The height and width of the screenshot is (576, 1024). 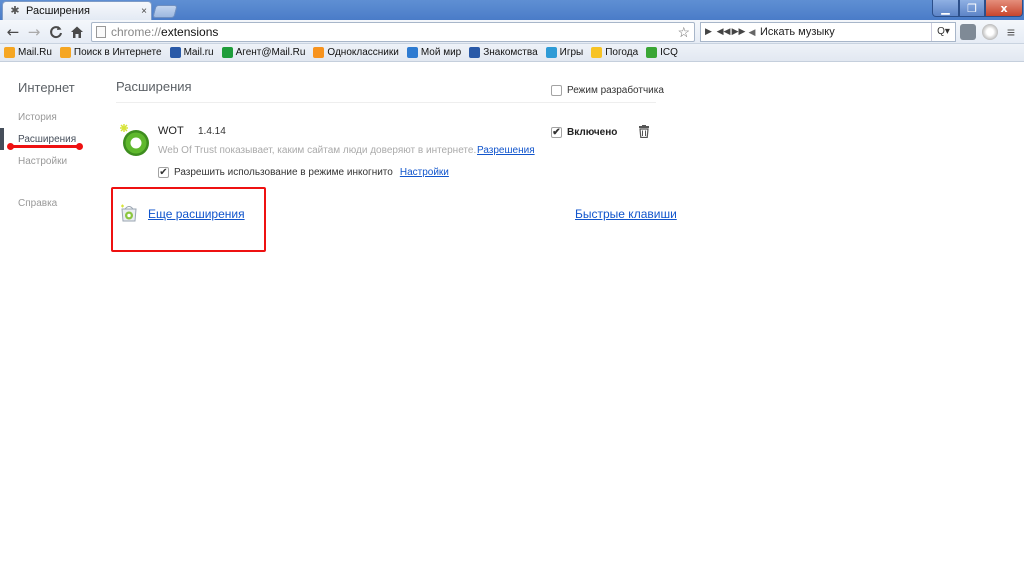 I want to click on search-extension-icon, so click(x=990, y=32).